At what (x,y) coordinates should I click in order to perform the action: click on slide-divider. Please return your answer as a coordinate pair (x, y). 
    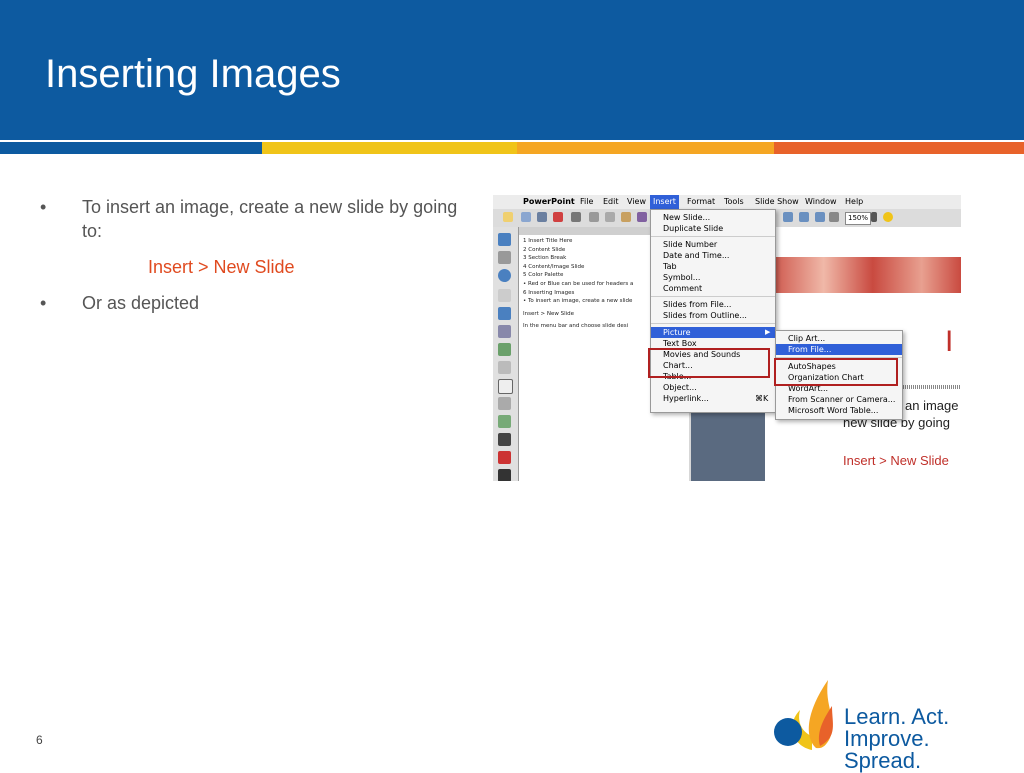
    Looking at the image, I should click on (932, 387).